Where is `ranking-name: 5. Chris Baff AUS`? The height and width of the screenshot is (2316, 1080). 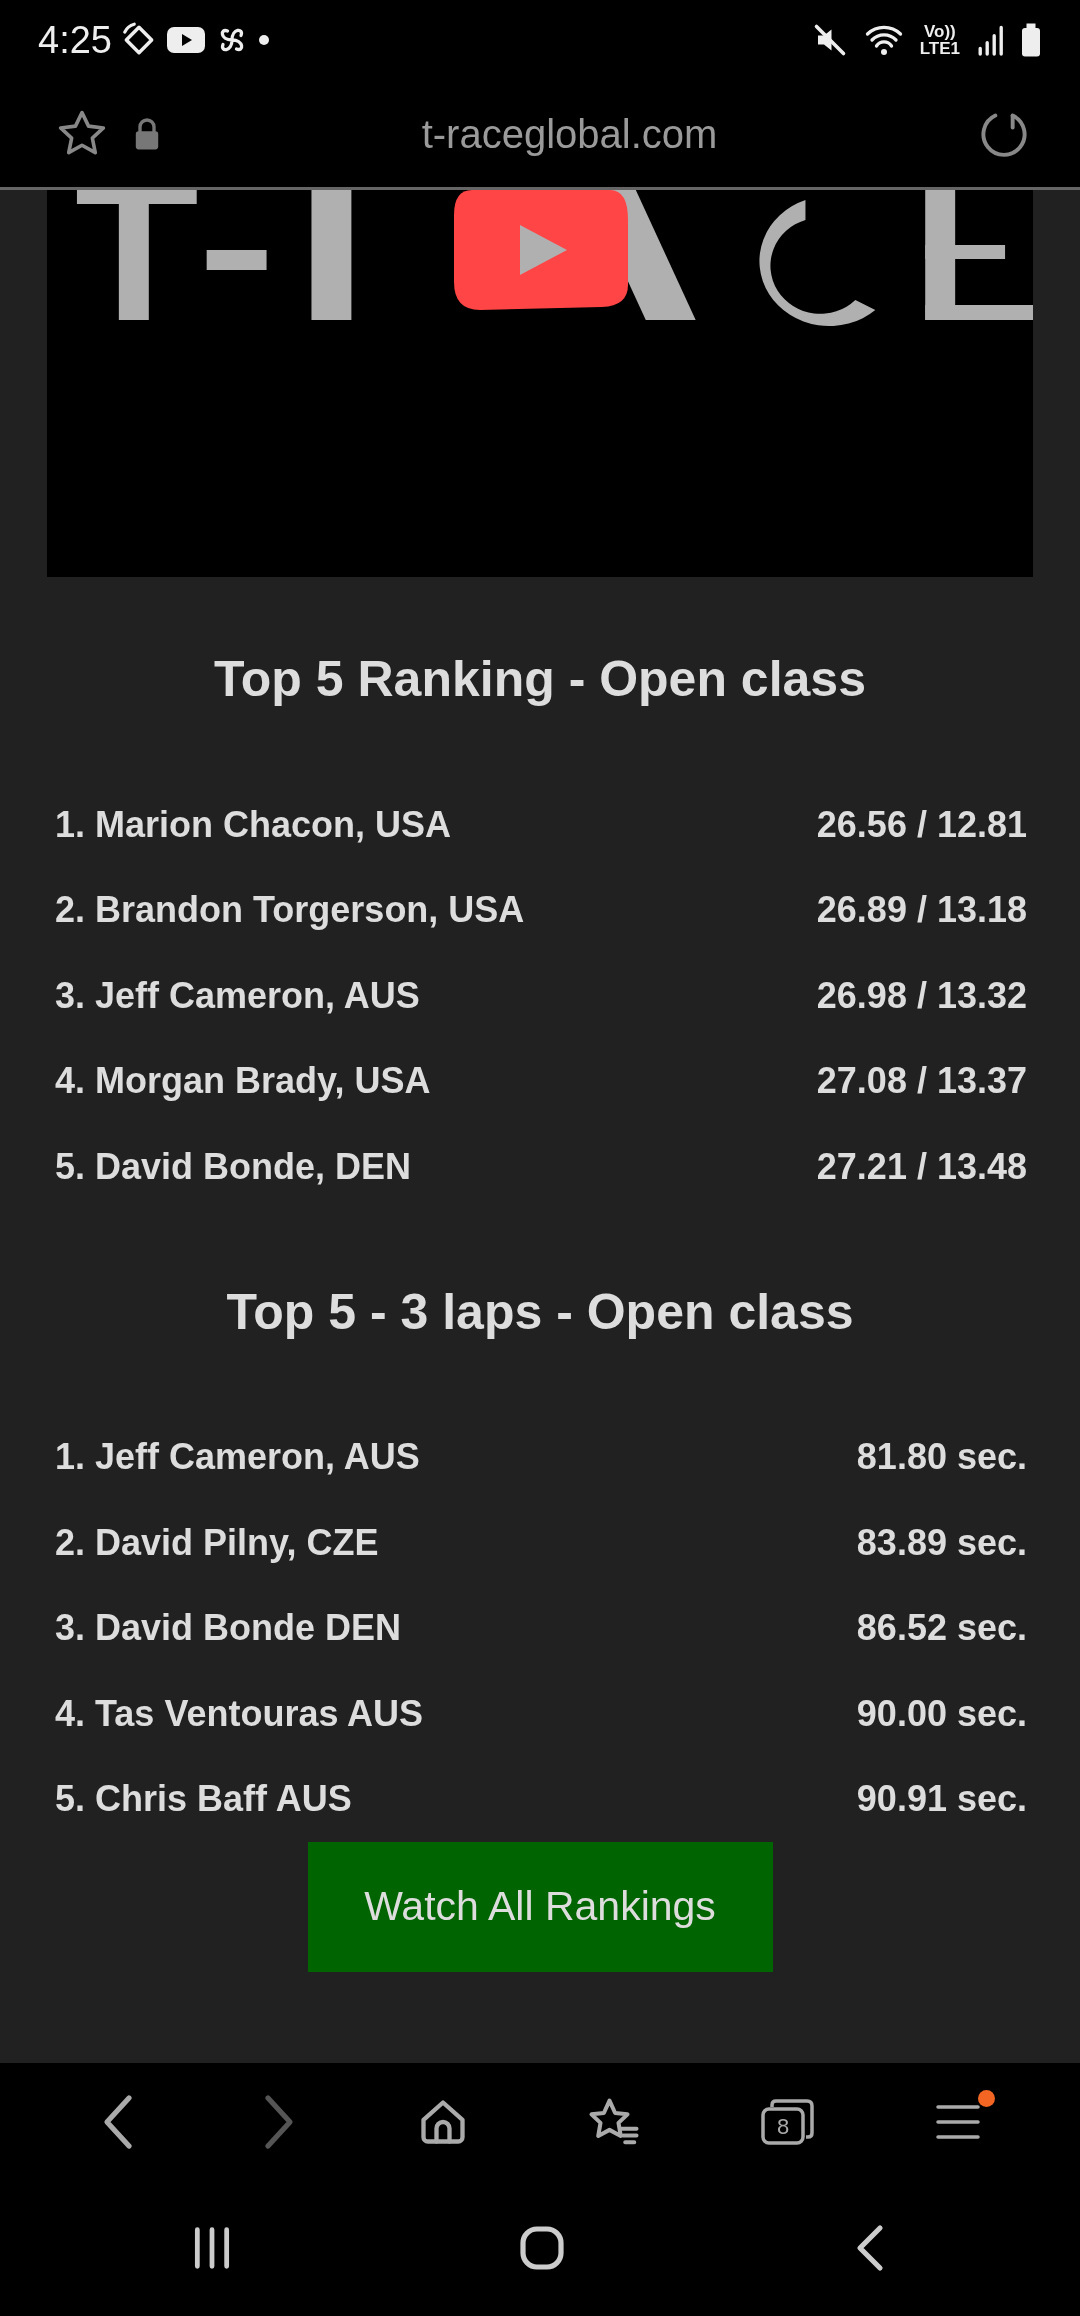
ranking-name: 5. Chris Baff AUS is located at coordinates (203, 1799).